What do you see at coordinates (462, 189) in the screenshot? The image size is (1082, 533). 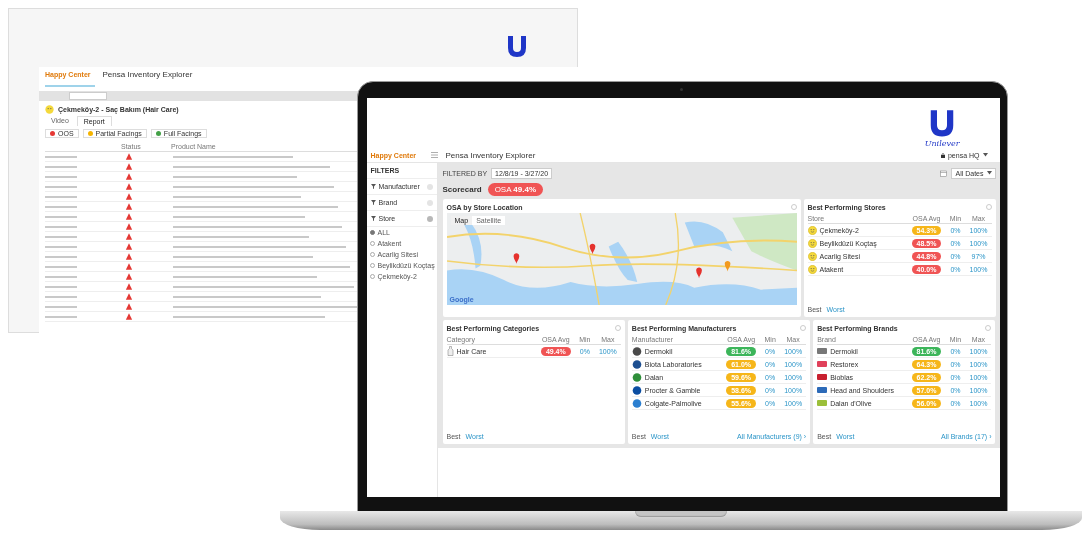 I see `scorecard-label: Scorecard` at bounding box center [462, 189].